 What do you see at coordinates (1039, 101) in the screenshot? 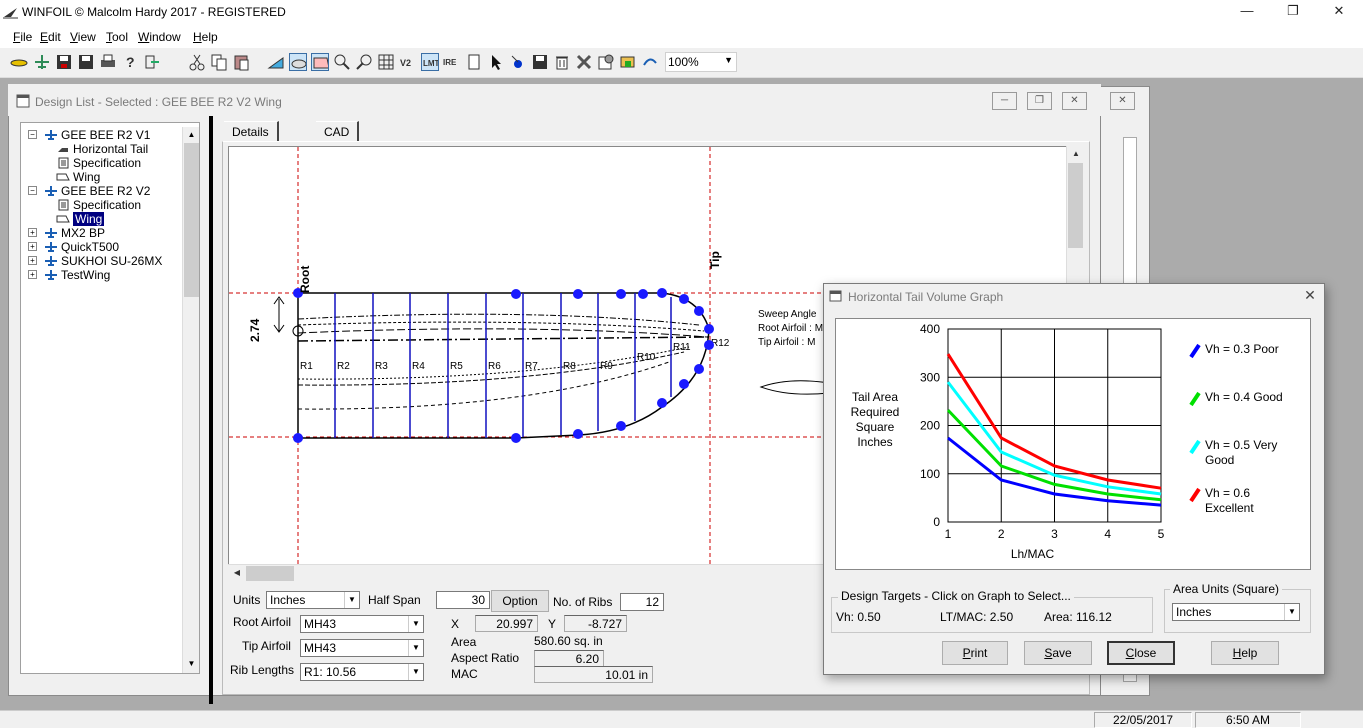
I see `child-restore-button: ❐` at bounding box center [1039, 101].